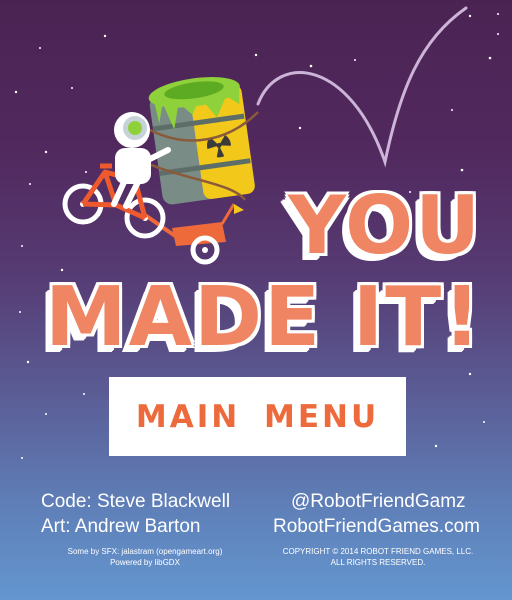  I want to click on title-you: YOU, so click(385, 225).